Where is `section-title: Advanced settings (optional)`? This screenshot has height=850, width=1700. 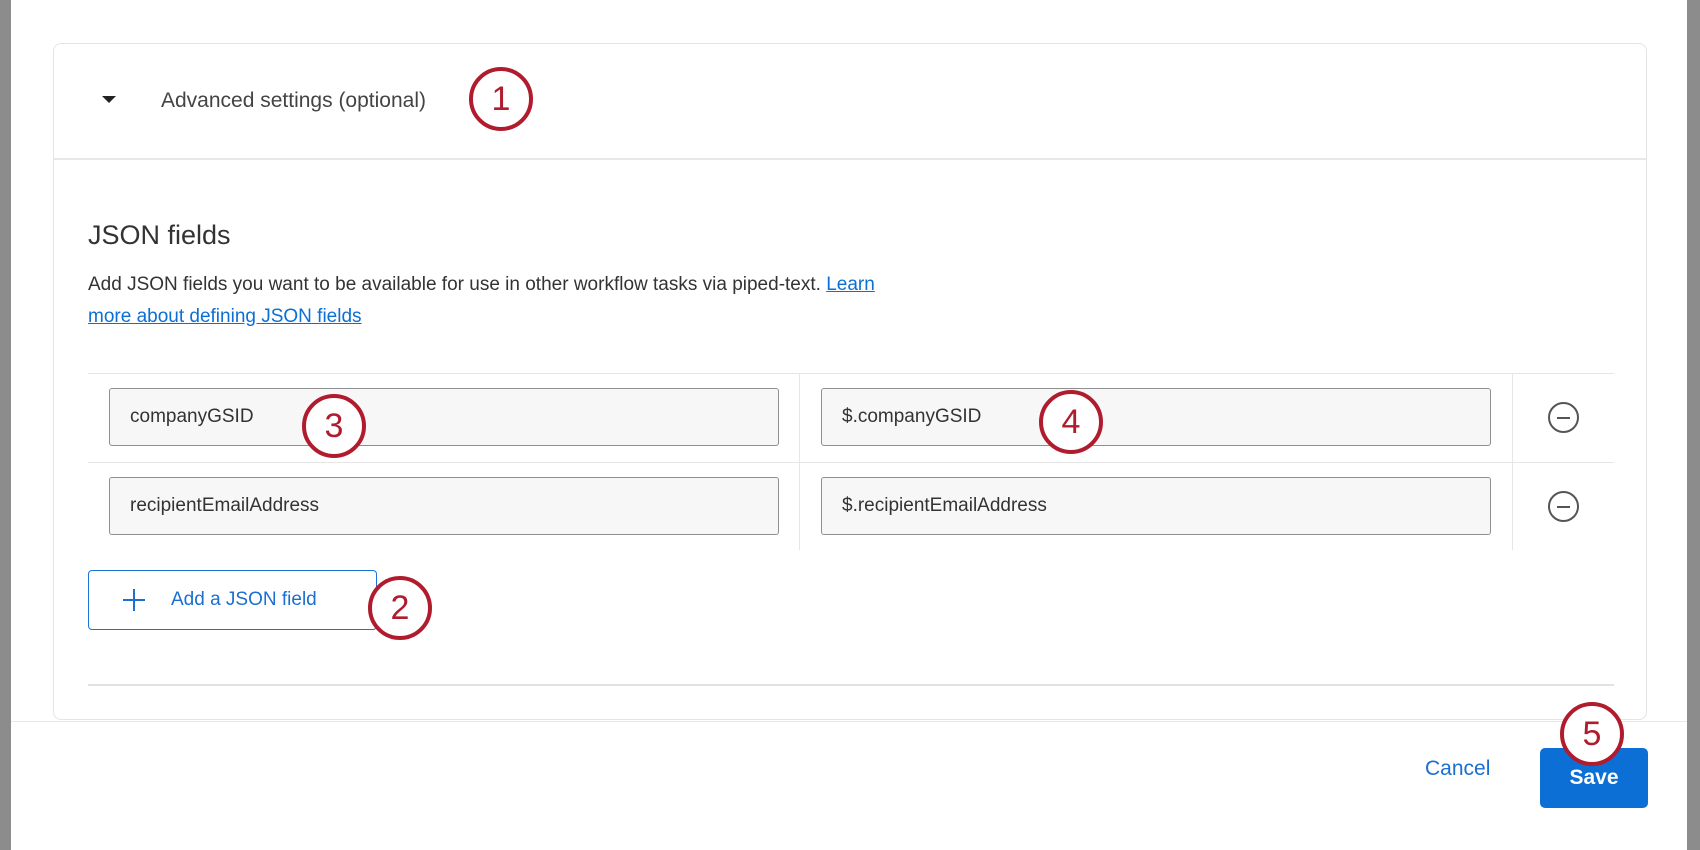
section-title: Advanced settings (optional) is located at coordinates (293, 100).